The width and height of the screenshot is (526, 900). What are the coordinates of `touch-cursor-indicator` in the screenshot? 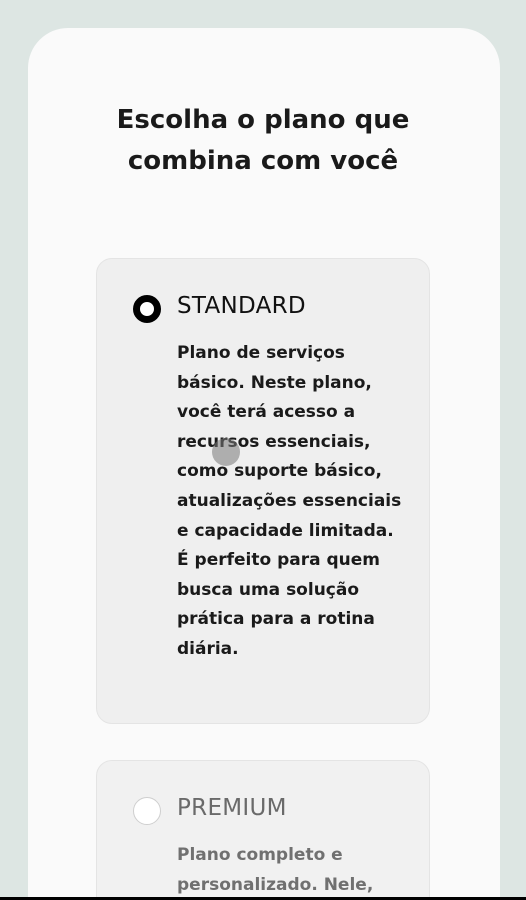 It's located at (226, 452).